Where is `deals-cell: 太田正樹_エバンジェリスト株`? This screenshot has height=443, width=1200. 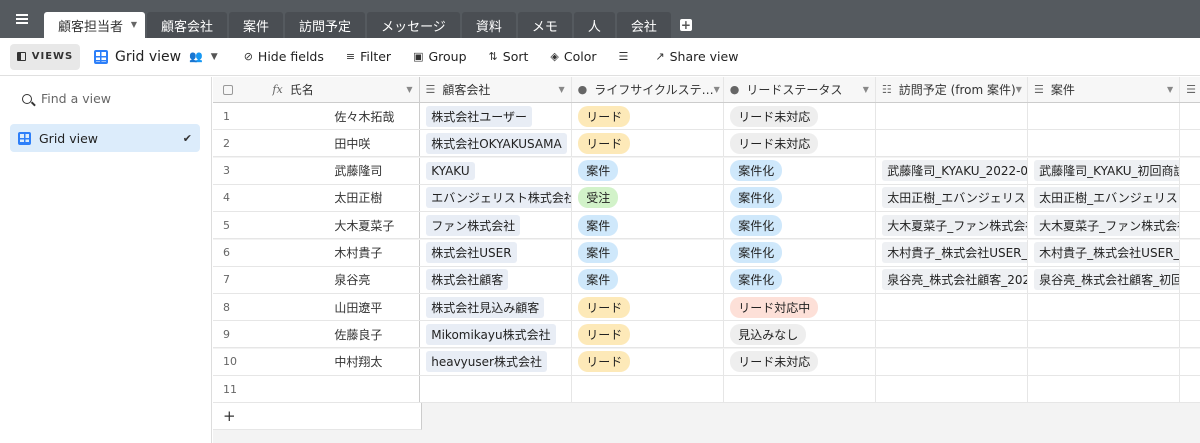
deals-cell: 太田正樹_エバンジェリスト株 is located at coordinates (1104, 197).